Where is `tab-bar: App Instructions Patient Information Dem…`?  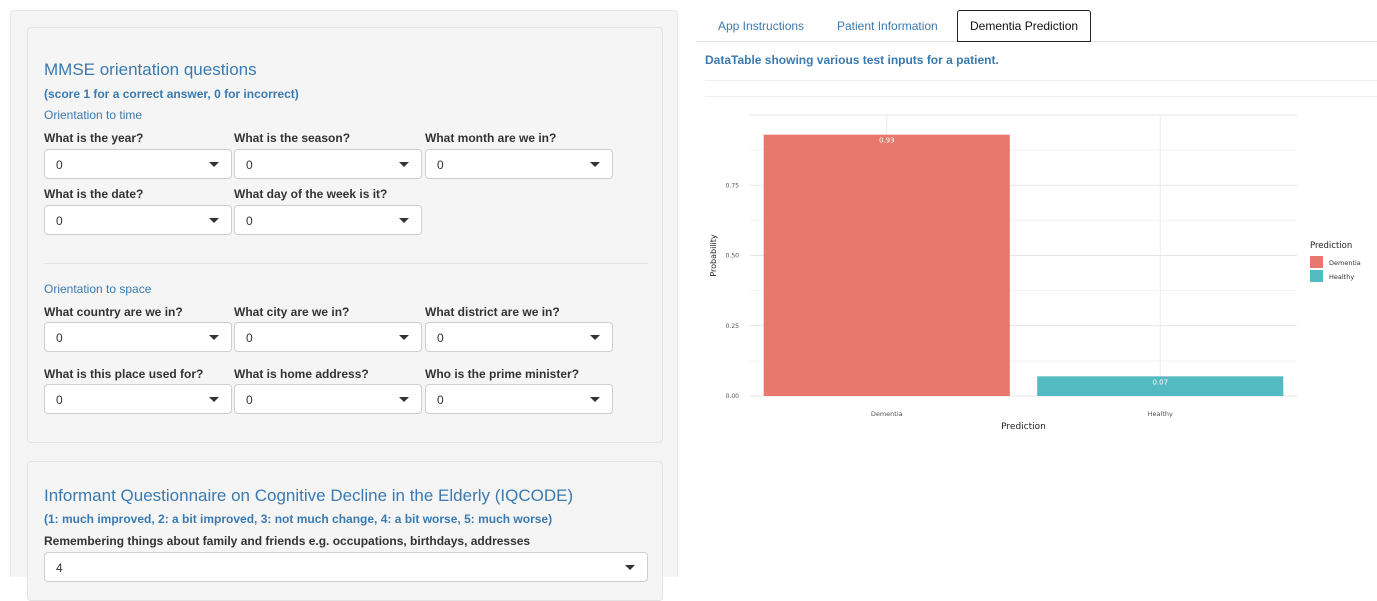 tab-bar: App Instructions Patient Information Dem… is located at coordinates (1036, 26).